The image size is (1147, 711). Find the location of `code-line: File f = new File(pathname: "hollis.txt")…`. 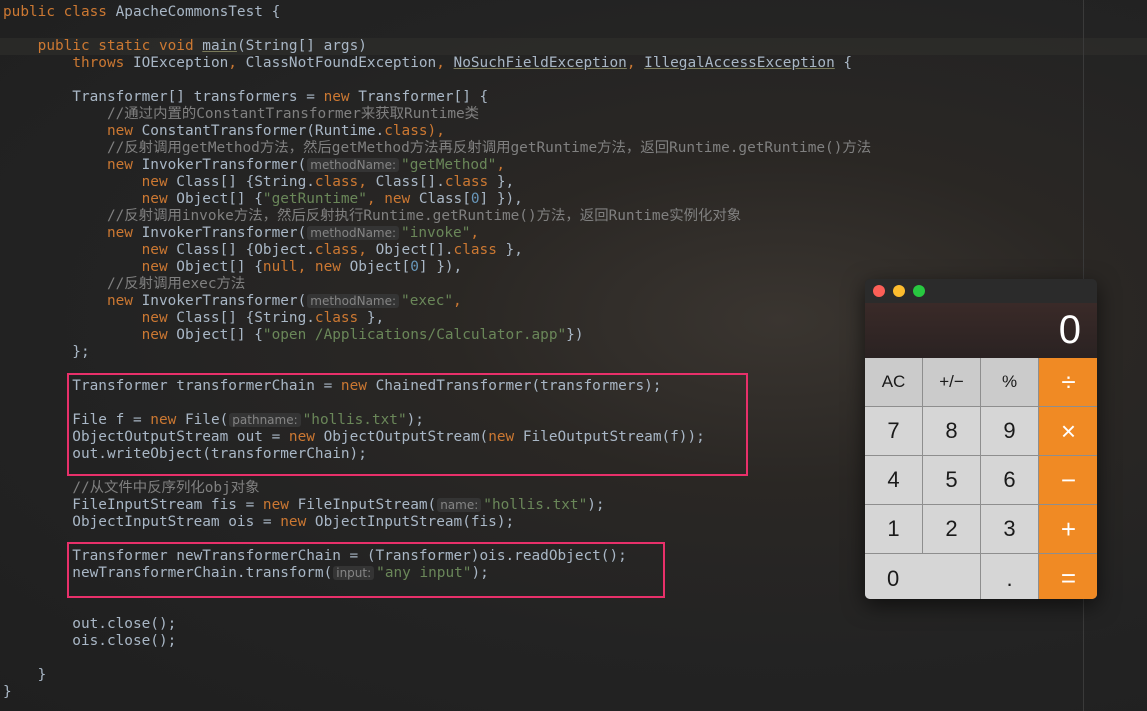

code-line: File f = new File(pathname: "hollis.txt")… is located at coordinates (213, 420).